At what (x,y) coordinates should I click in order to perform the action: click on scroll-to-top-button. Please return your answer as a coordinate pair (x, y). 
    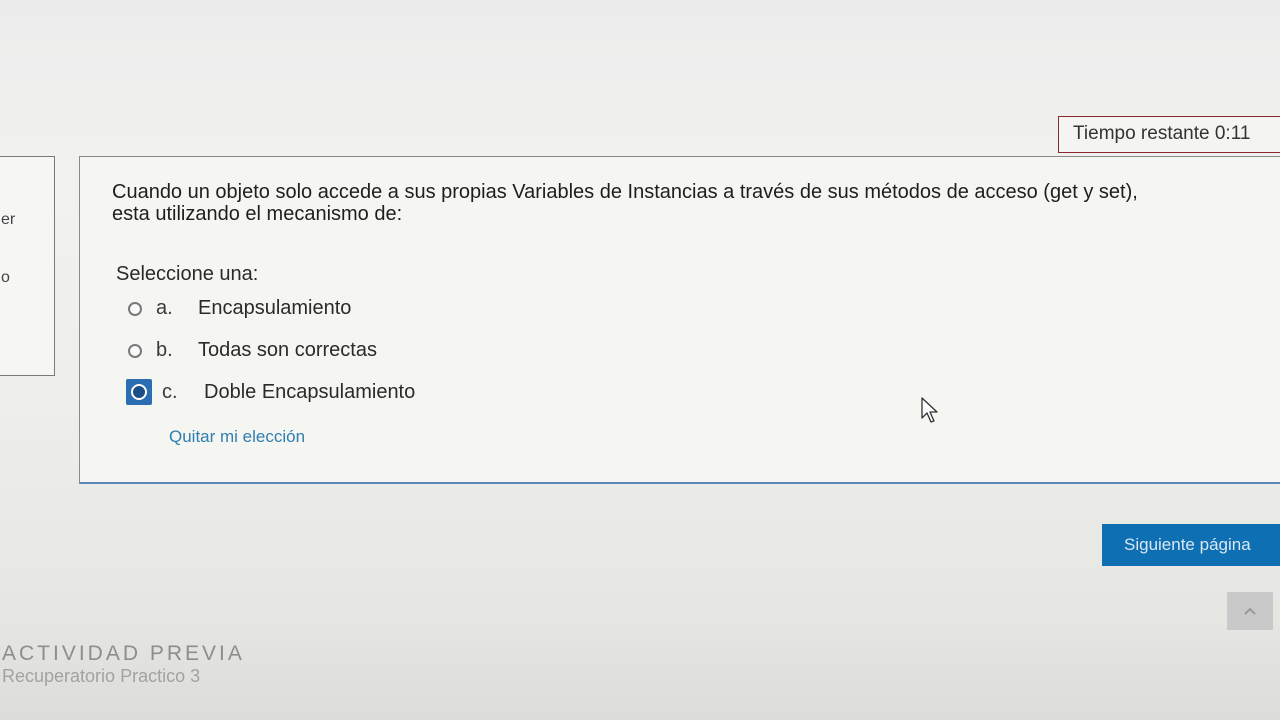
    Looking at the image, I should click on (1250, 611).